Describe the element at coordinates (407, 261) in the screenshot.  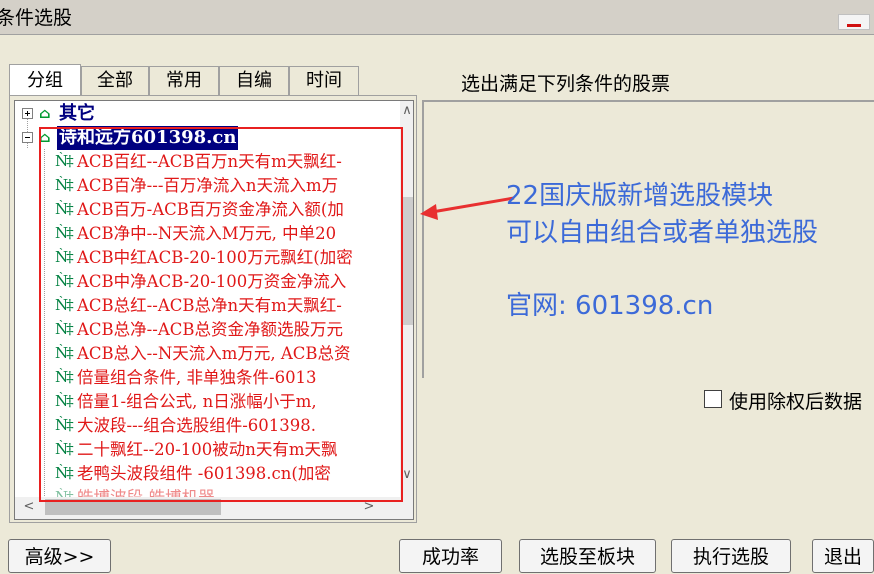
I see `vertical-scroll-thumb` at that location.